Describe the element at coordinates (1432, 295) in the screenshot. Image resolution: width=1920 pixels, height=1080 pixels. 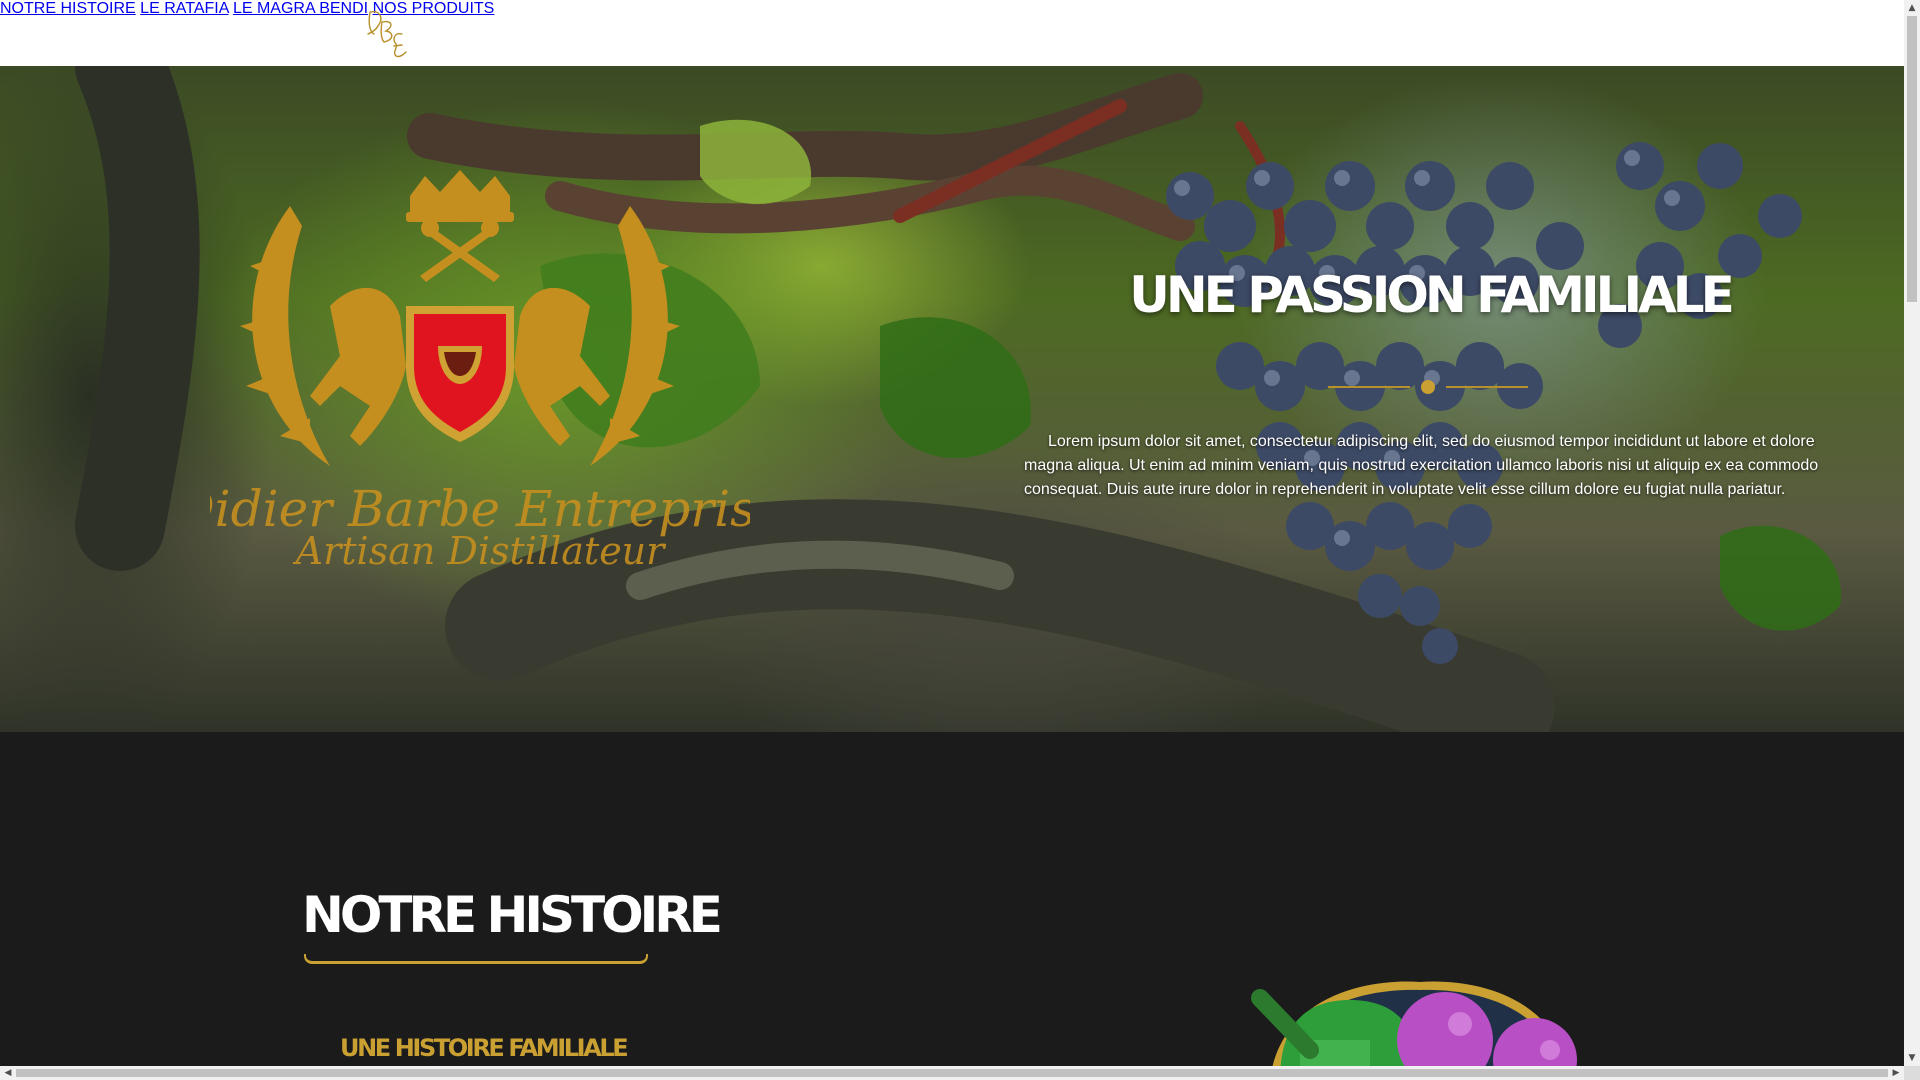
I see `hero-title: UNE PASSION FAMILIALE` at that location.